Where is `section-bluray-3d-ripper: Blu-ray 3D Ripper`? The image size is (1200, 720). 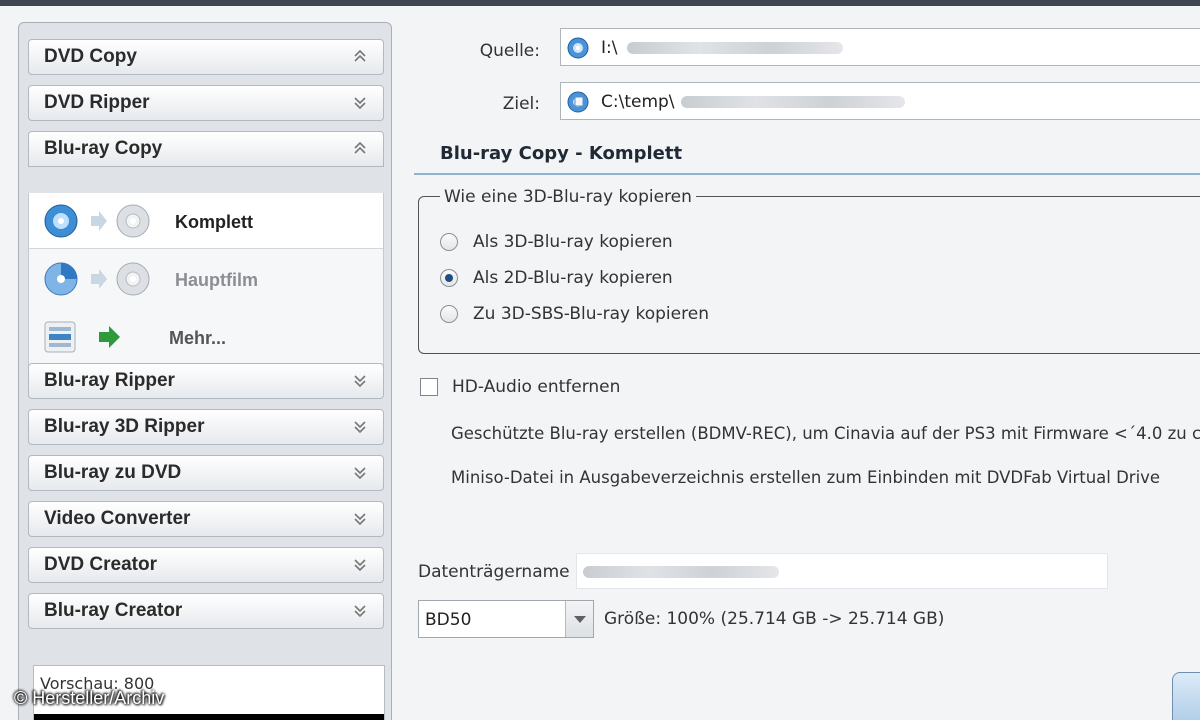
section-bluray-3d-ripper: Blu-ray 3D Ripper is located at coordinates (206, 427).